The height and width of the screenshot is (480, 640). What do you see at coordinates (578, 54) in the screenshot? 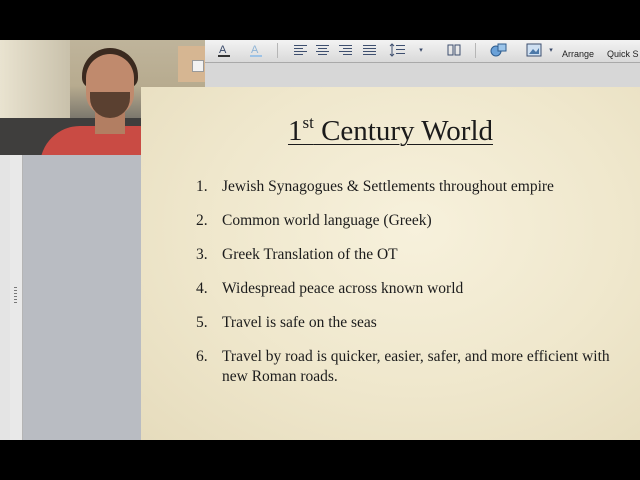
I see `arrange-label: Arrange` at bounding box center [578, 54].